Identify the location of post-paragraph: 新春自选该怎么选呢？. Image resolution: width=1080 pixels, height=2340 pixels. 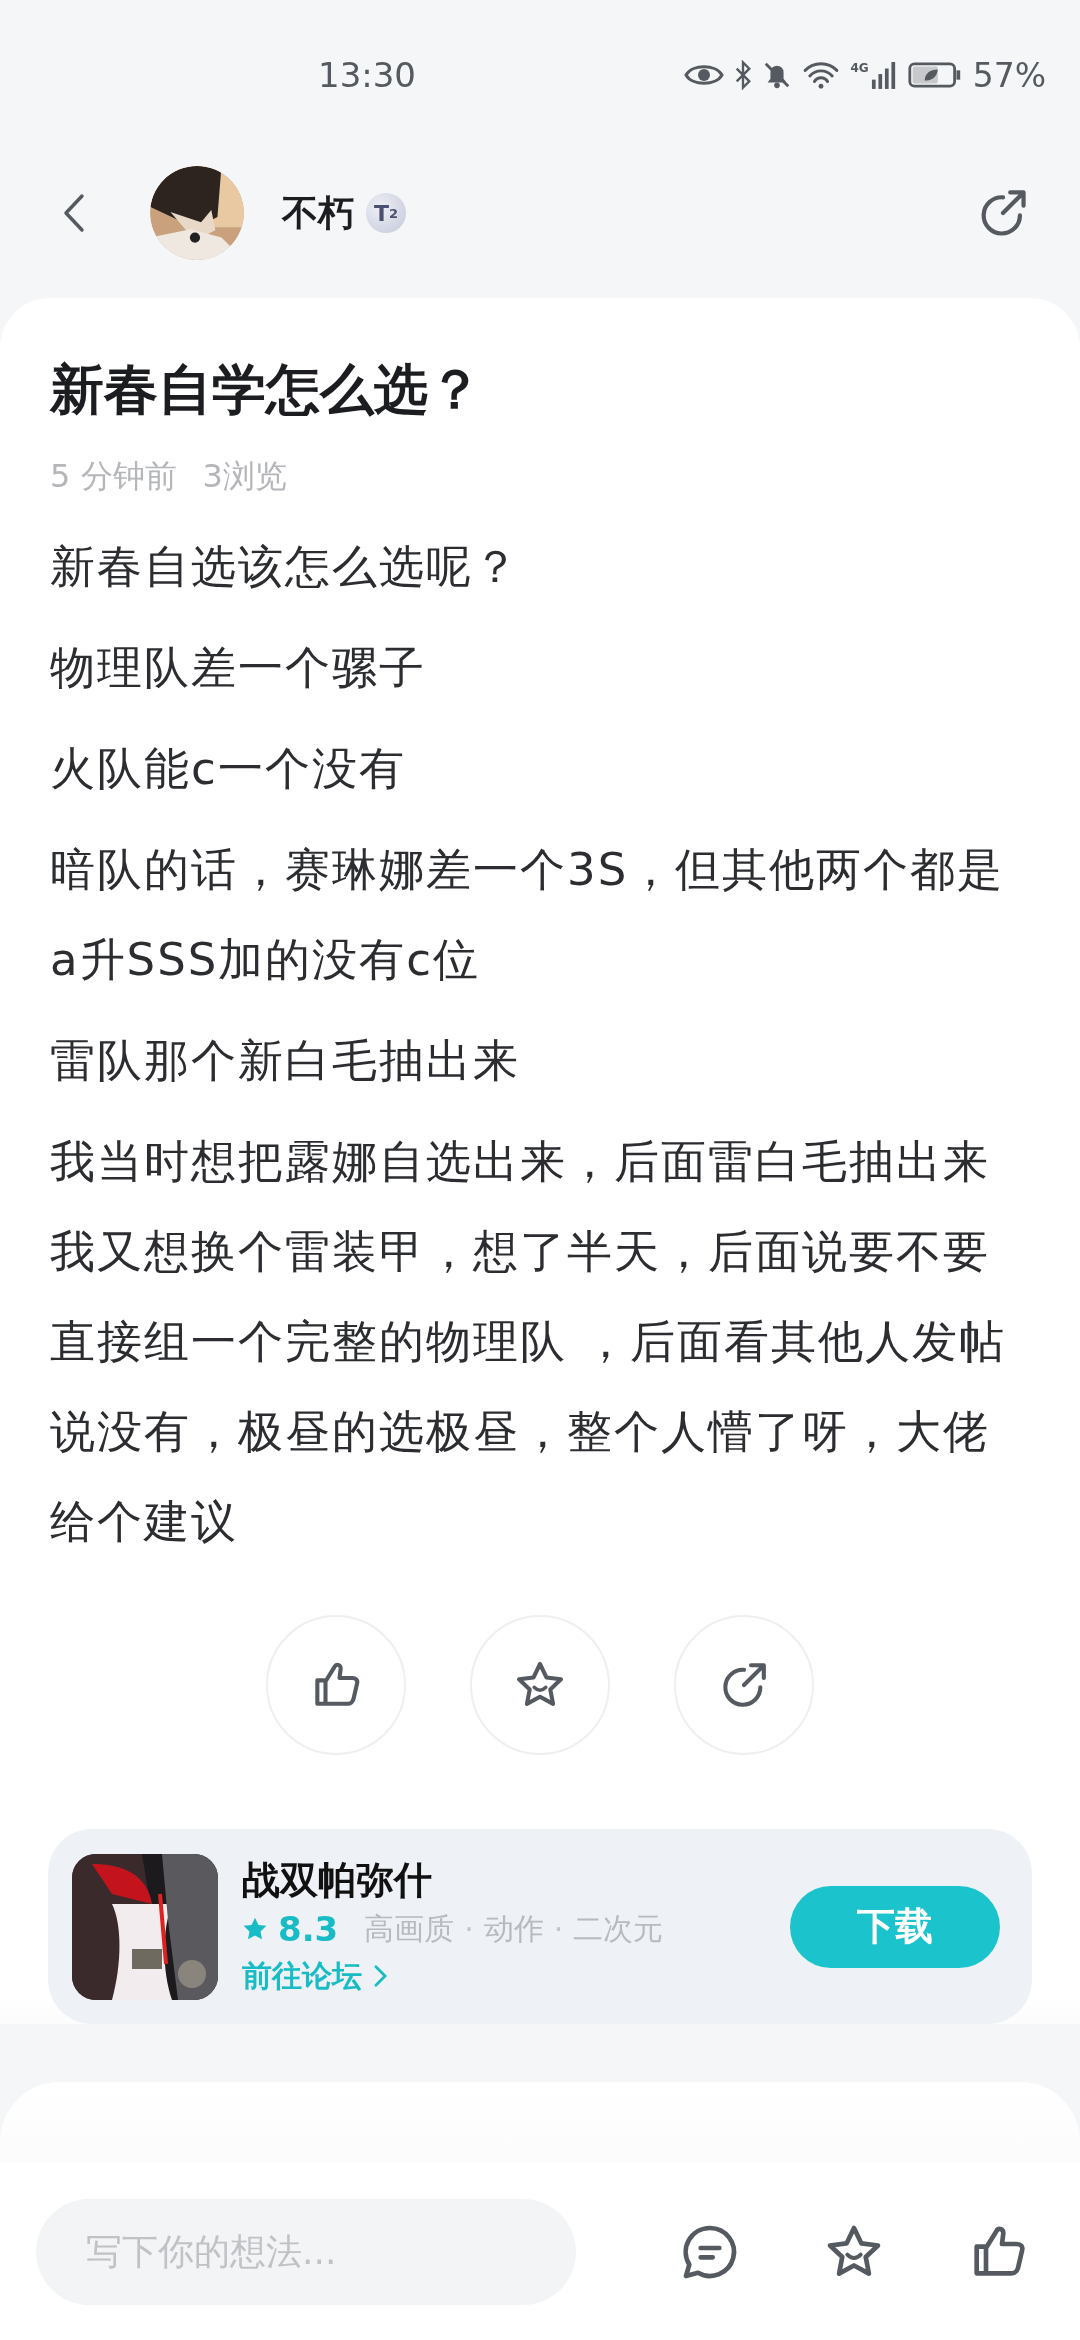
(285, 567).